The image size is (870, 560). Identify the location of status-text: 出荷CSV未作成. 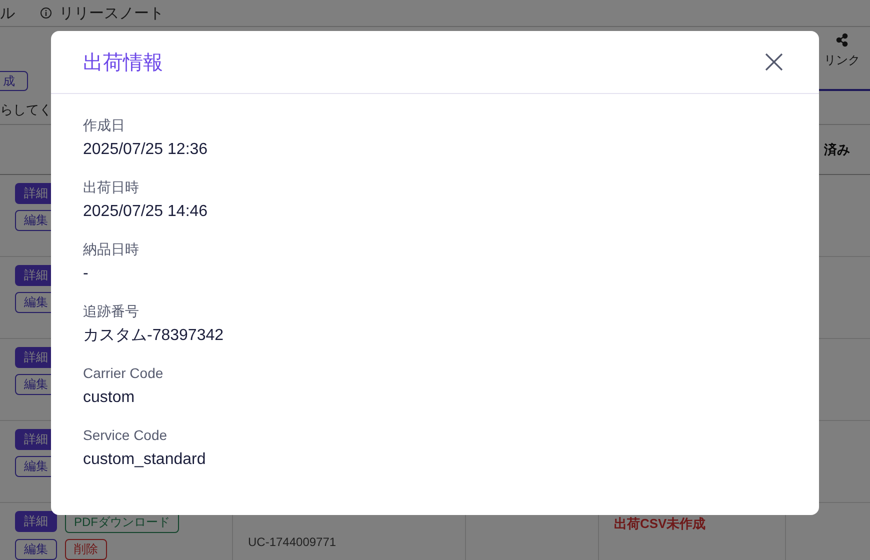
(660, 523).